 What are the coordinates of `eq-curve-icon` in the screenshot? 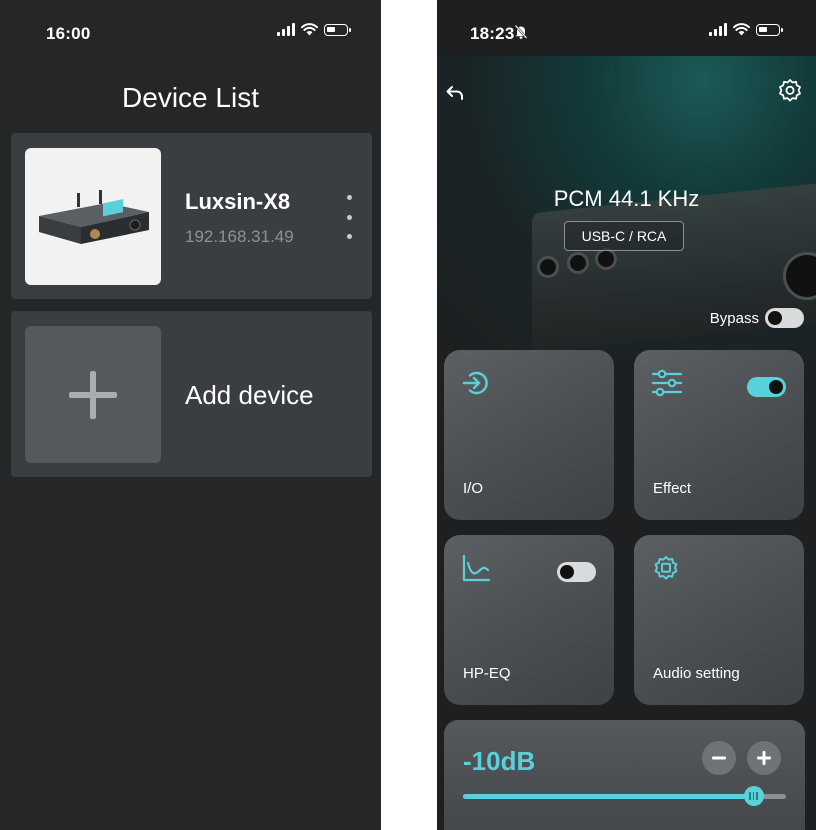 It's located at (476, 568).